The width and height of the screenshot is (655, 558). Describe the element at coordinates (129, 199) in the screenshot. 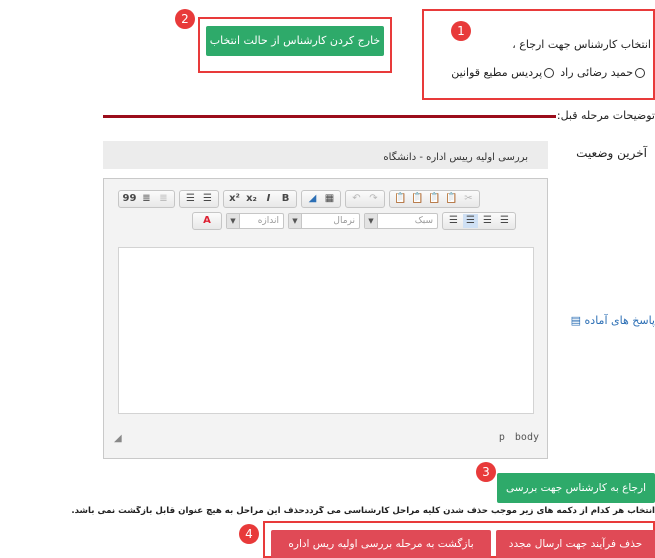

I see `blockquote-icon: 99` at that location.